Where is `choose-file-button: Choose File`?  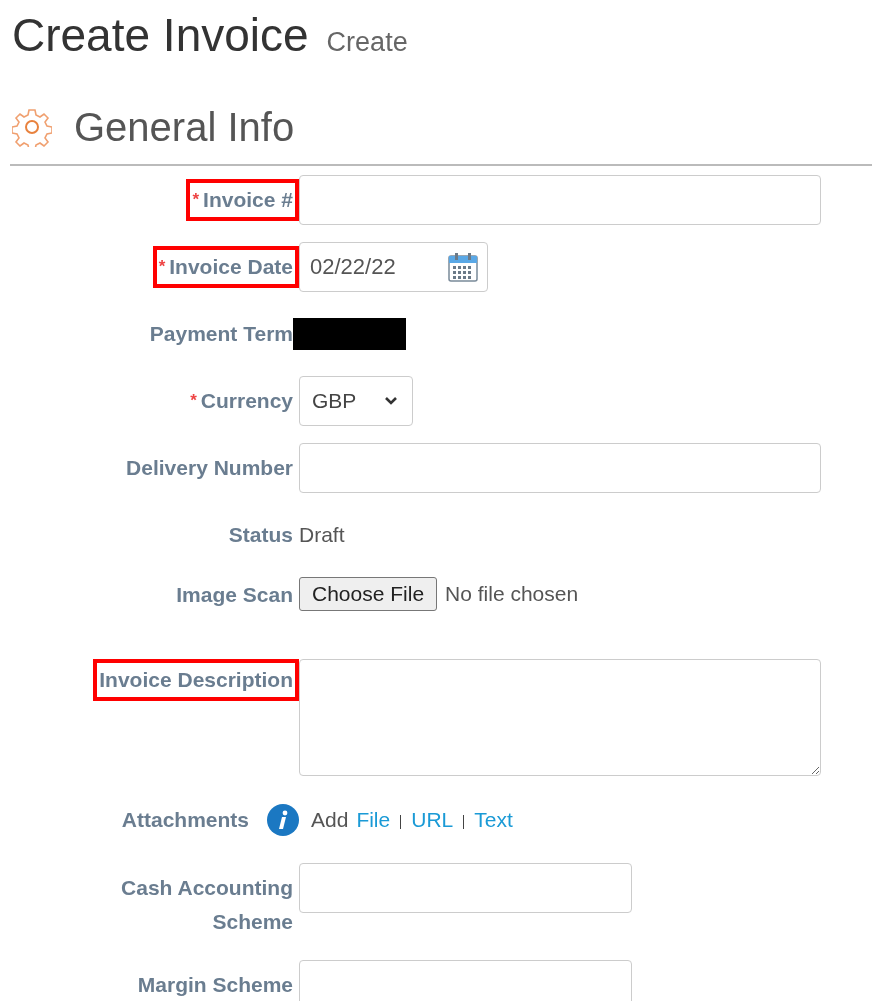 choose-file-button: Choose File is located at coordinates (368, 594).